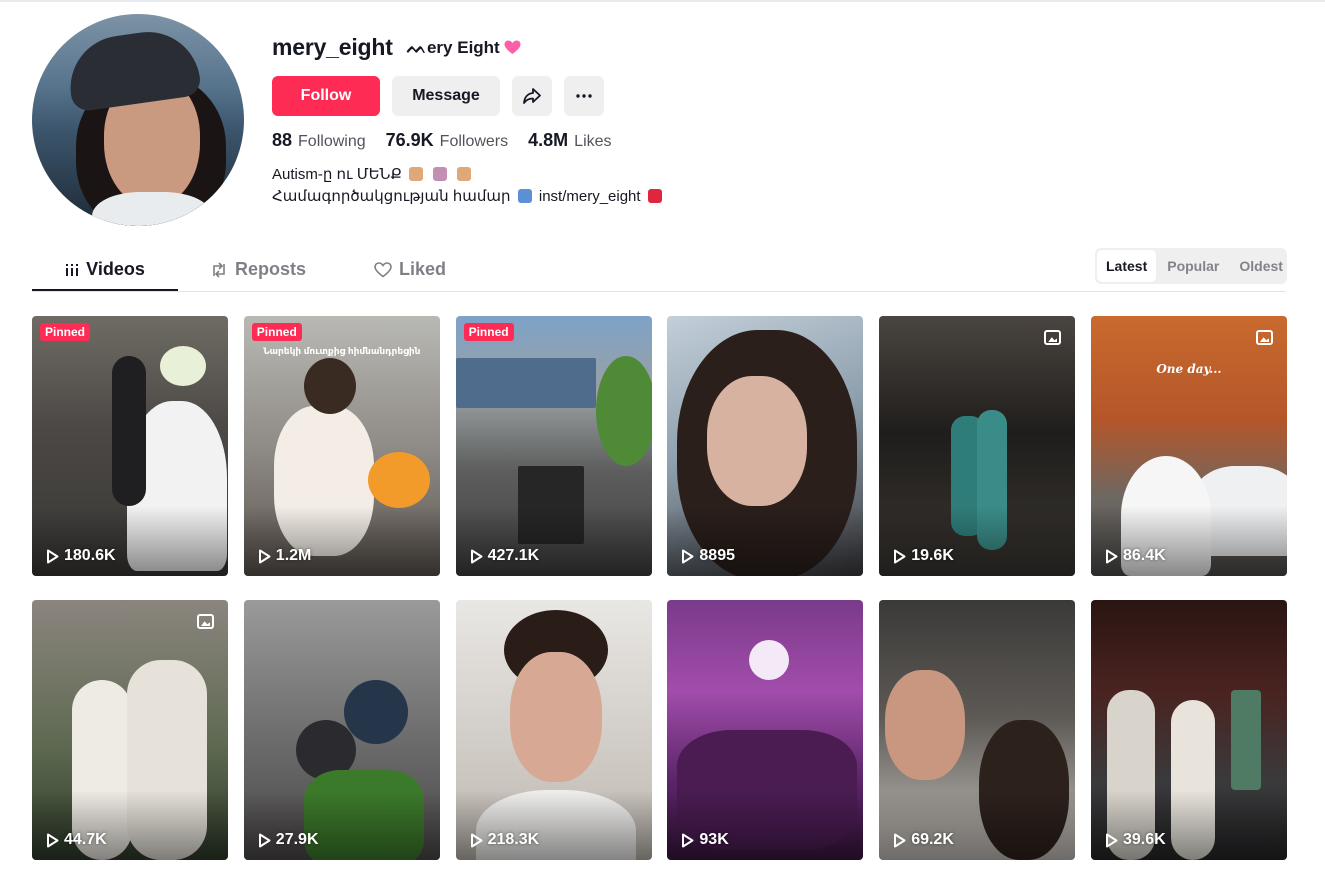  What do you see at coordinates (553, 446) in the screenshot?
I see `video-card: Pinned 427.1K` at bounding box center [553, 446].